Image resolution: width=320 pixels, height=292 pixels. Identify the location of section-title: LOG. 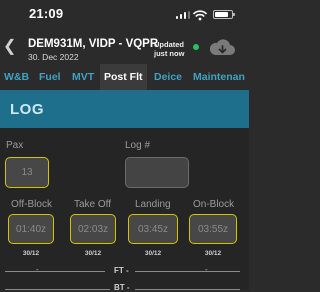
(27, 109).